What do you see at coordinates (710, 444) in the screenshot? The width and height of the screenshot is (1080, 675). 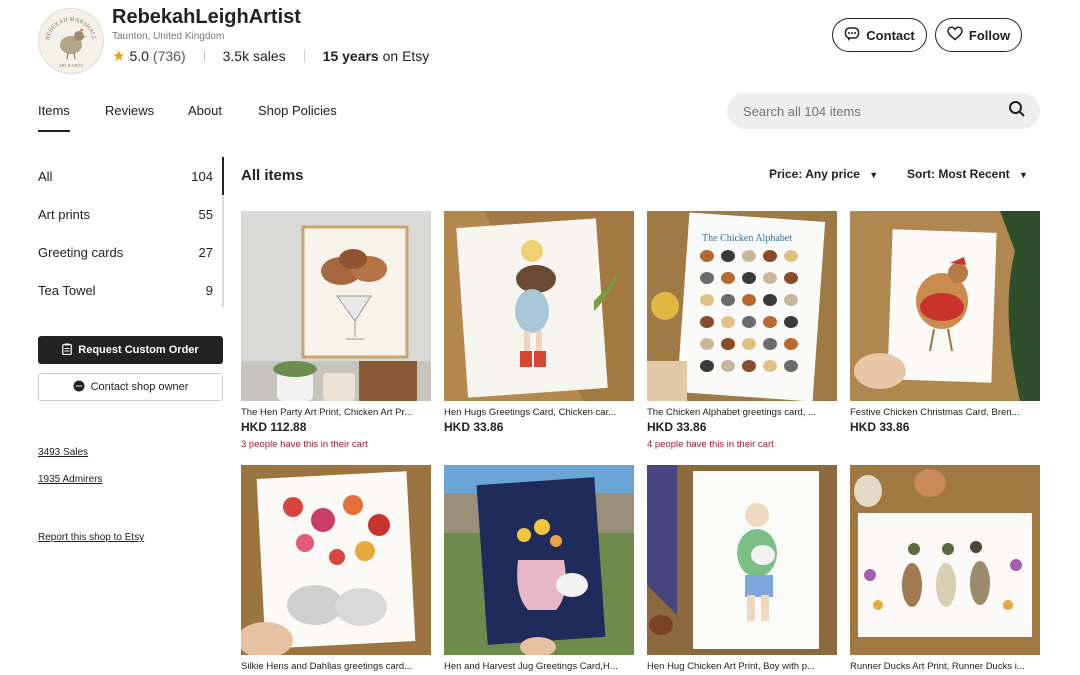 I see `cart-notice: 4 people have this in their cart` at bounding box center [710, 444].